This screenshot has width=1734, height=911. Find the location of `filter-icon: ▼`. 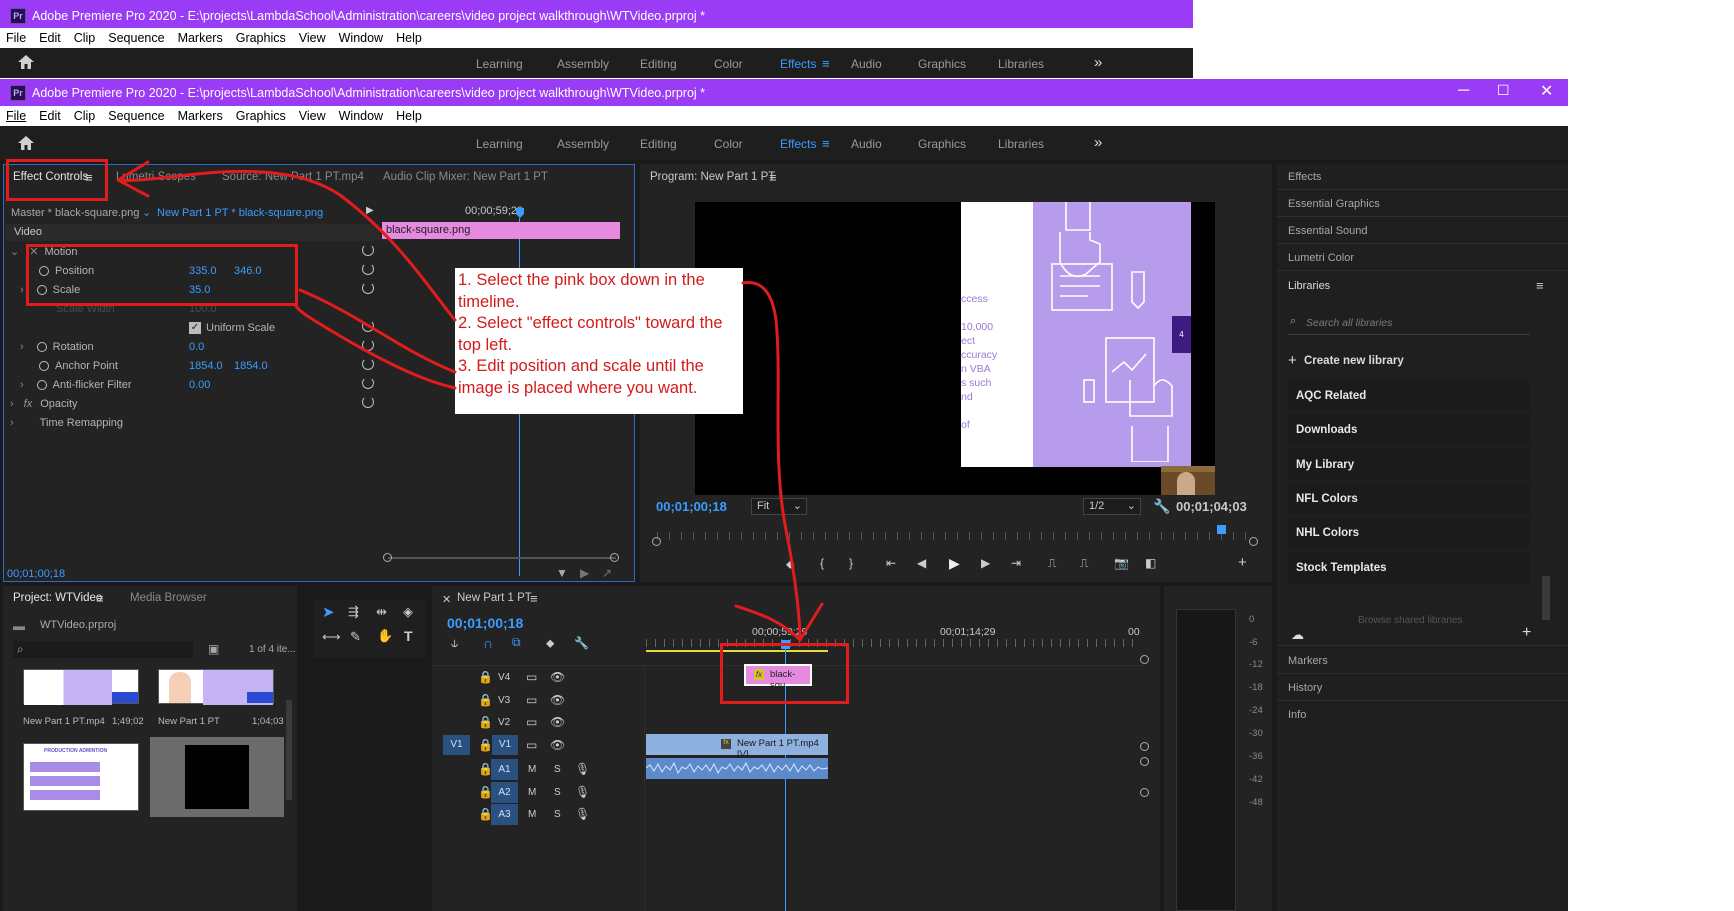

filter-icon: ▼ is located at coordinates (562, 573).